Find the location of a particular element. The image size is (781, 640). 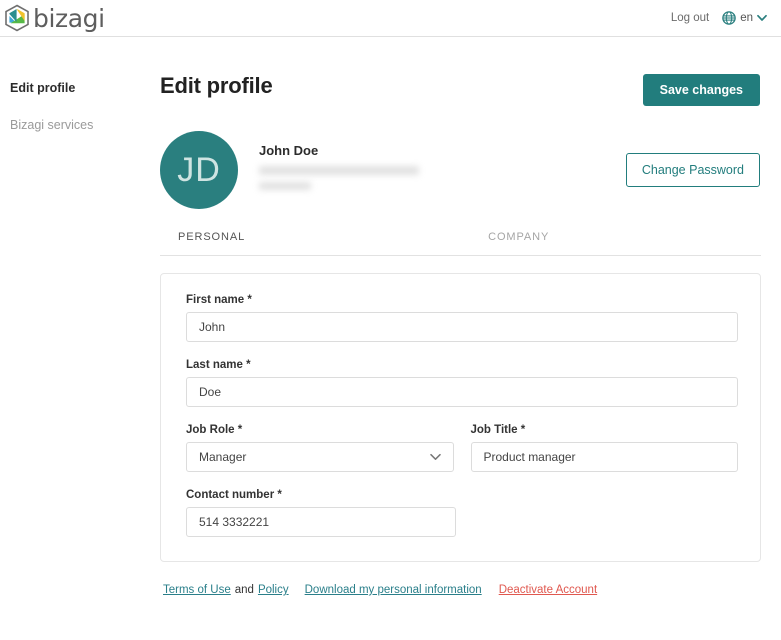

field-last-name: Last name * Doe is located at coordinates (462, 383).